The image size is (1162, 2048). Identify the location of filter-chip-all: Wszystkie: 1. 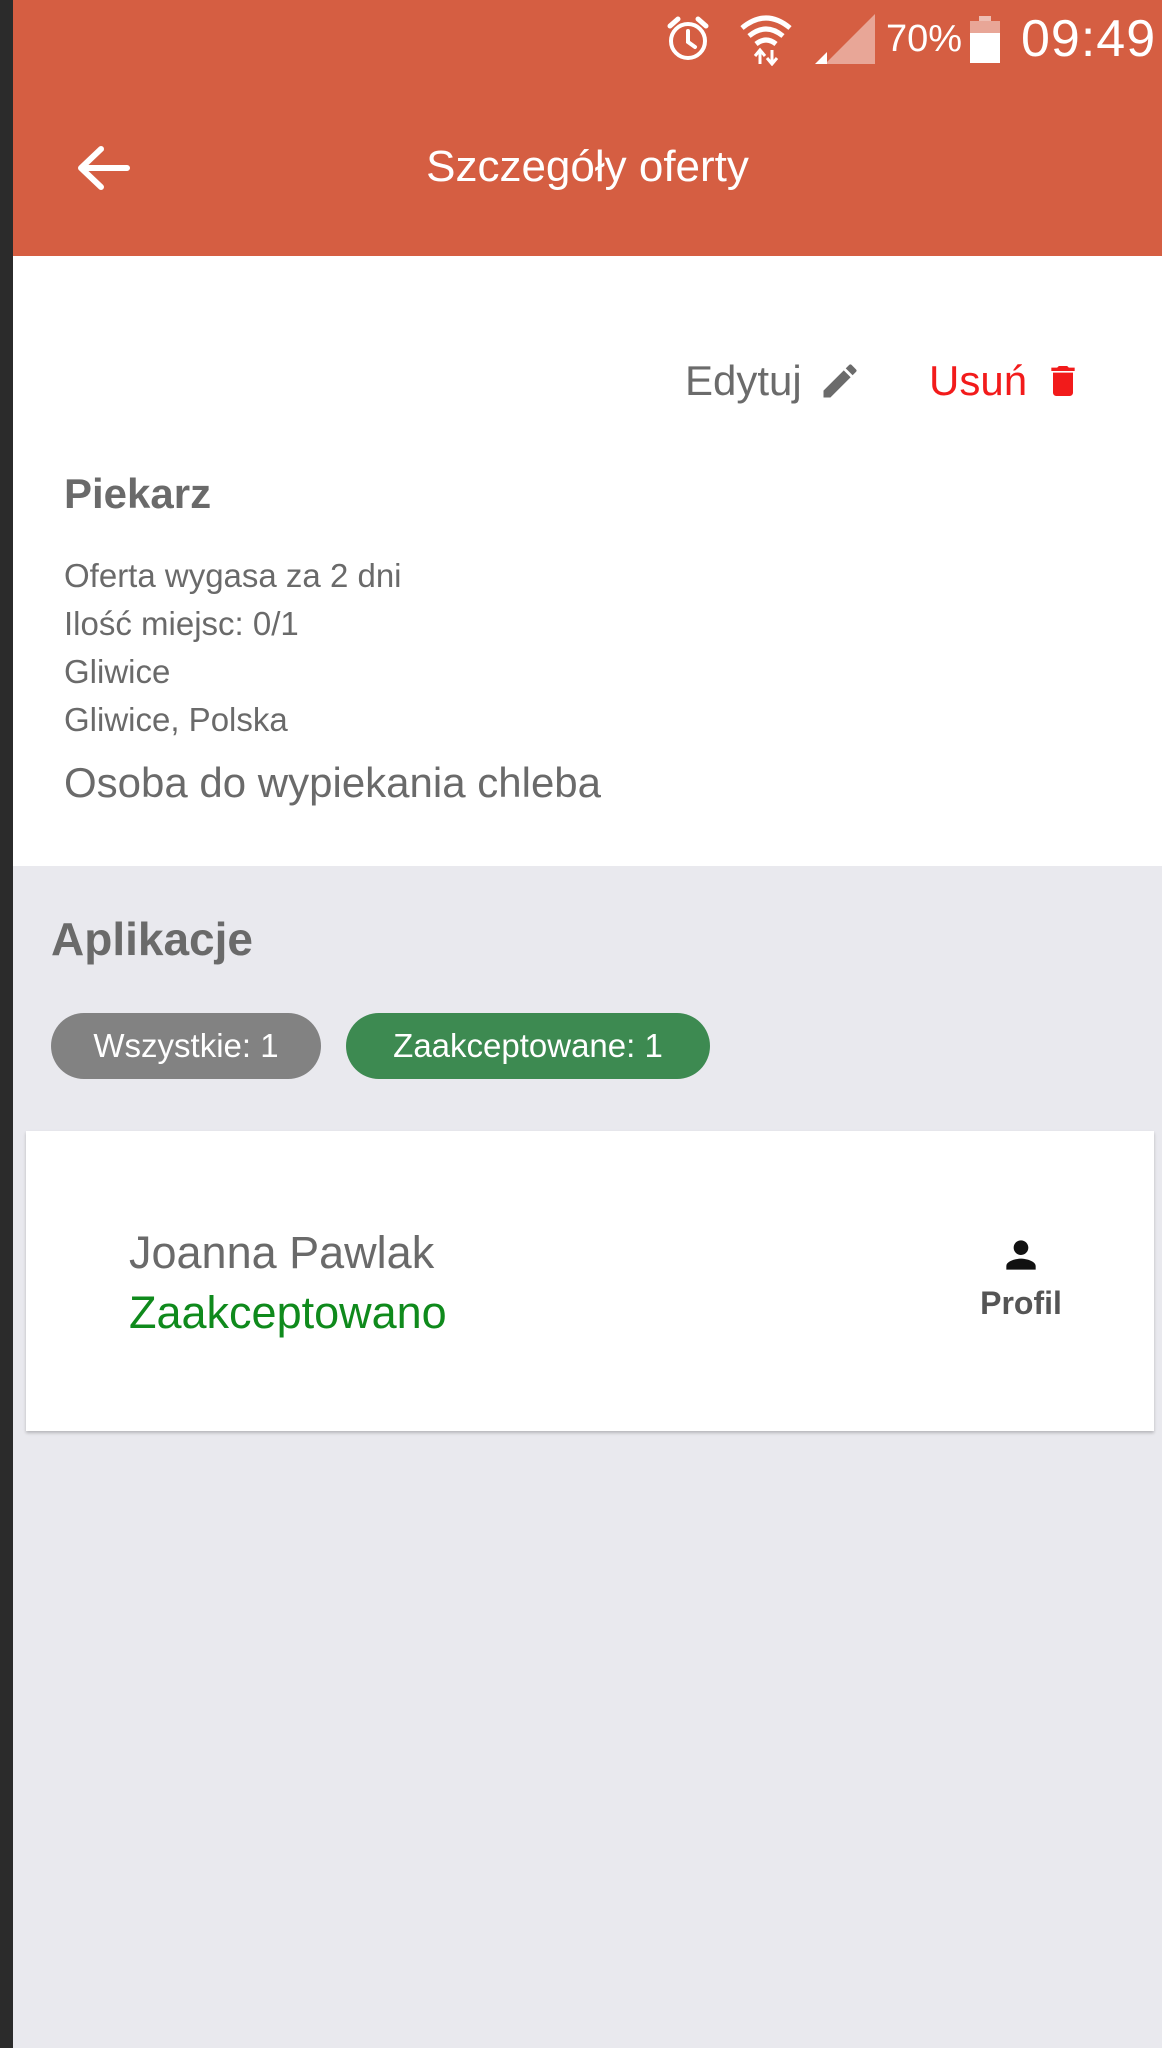
(186, 1046).